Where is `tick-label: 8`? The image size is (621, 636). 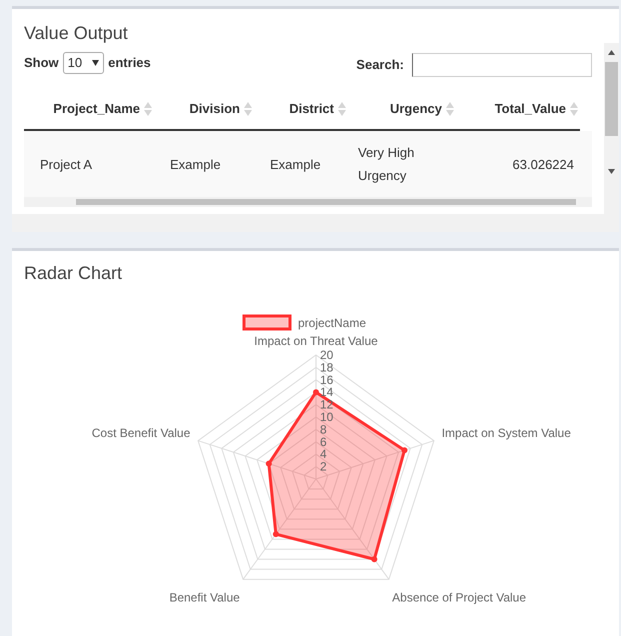
tick-label: 8 is located at coordinates (323, 429).